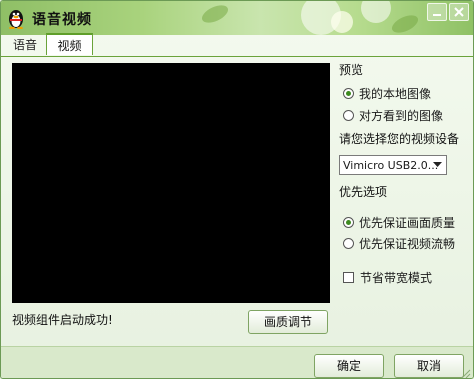 This screenshot has height=379, width=474. Describe the element at coordinates (395, 94) in the screenshot. I see `radio-label: 我的本地图像` at that location.